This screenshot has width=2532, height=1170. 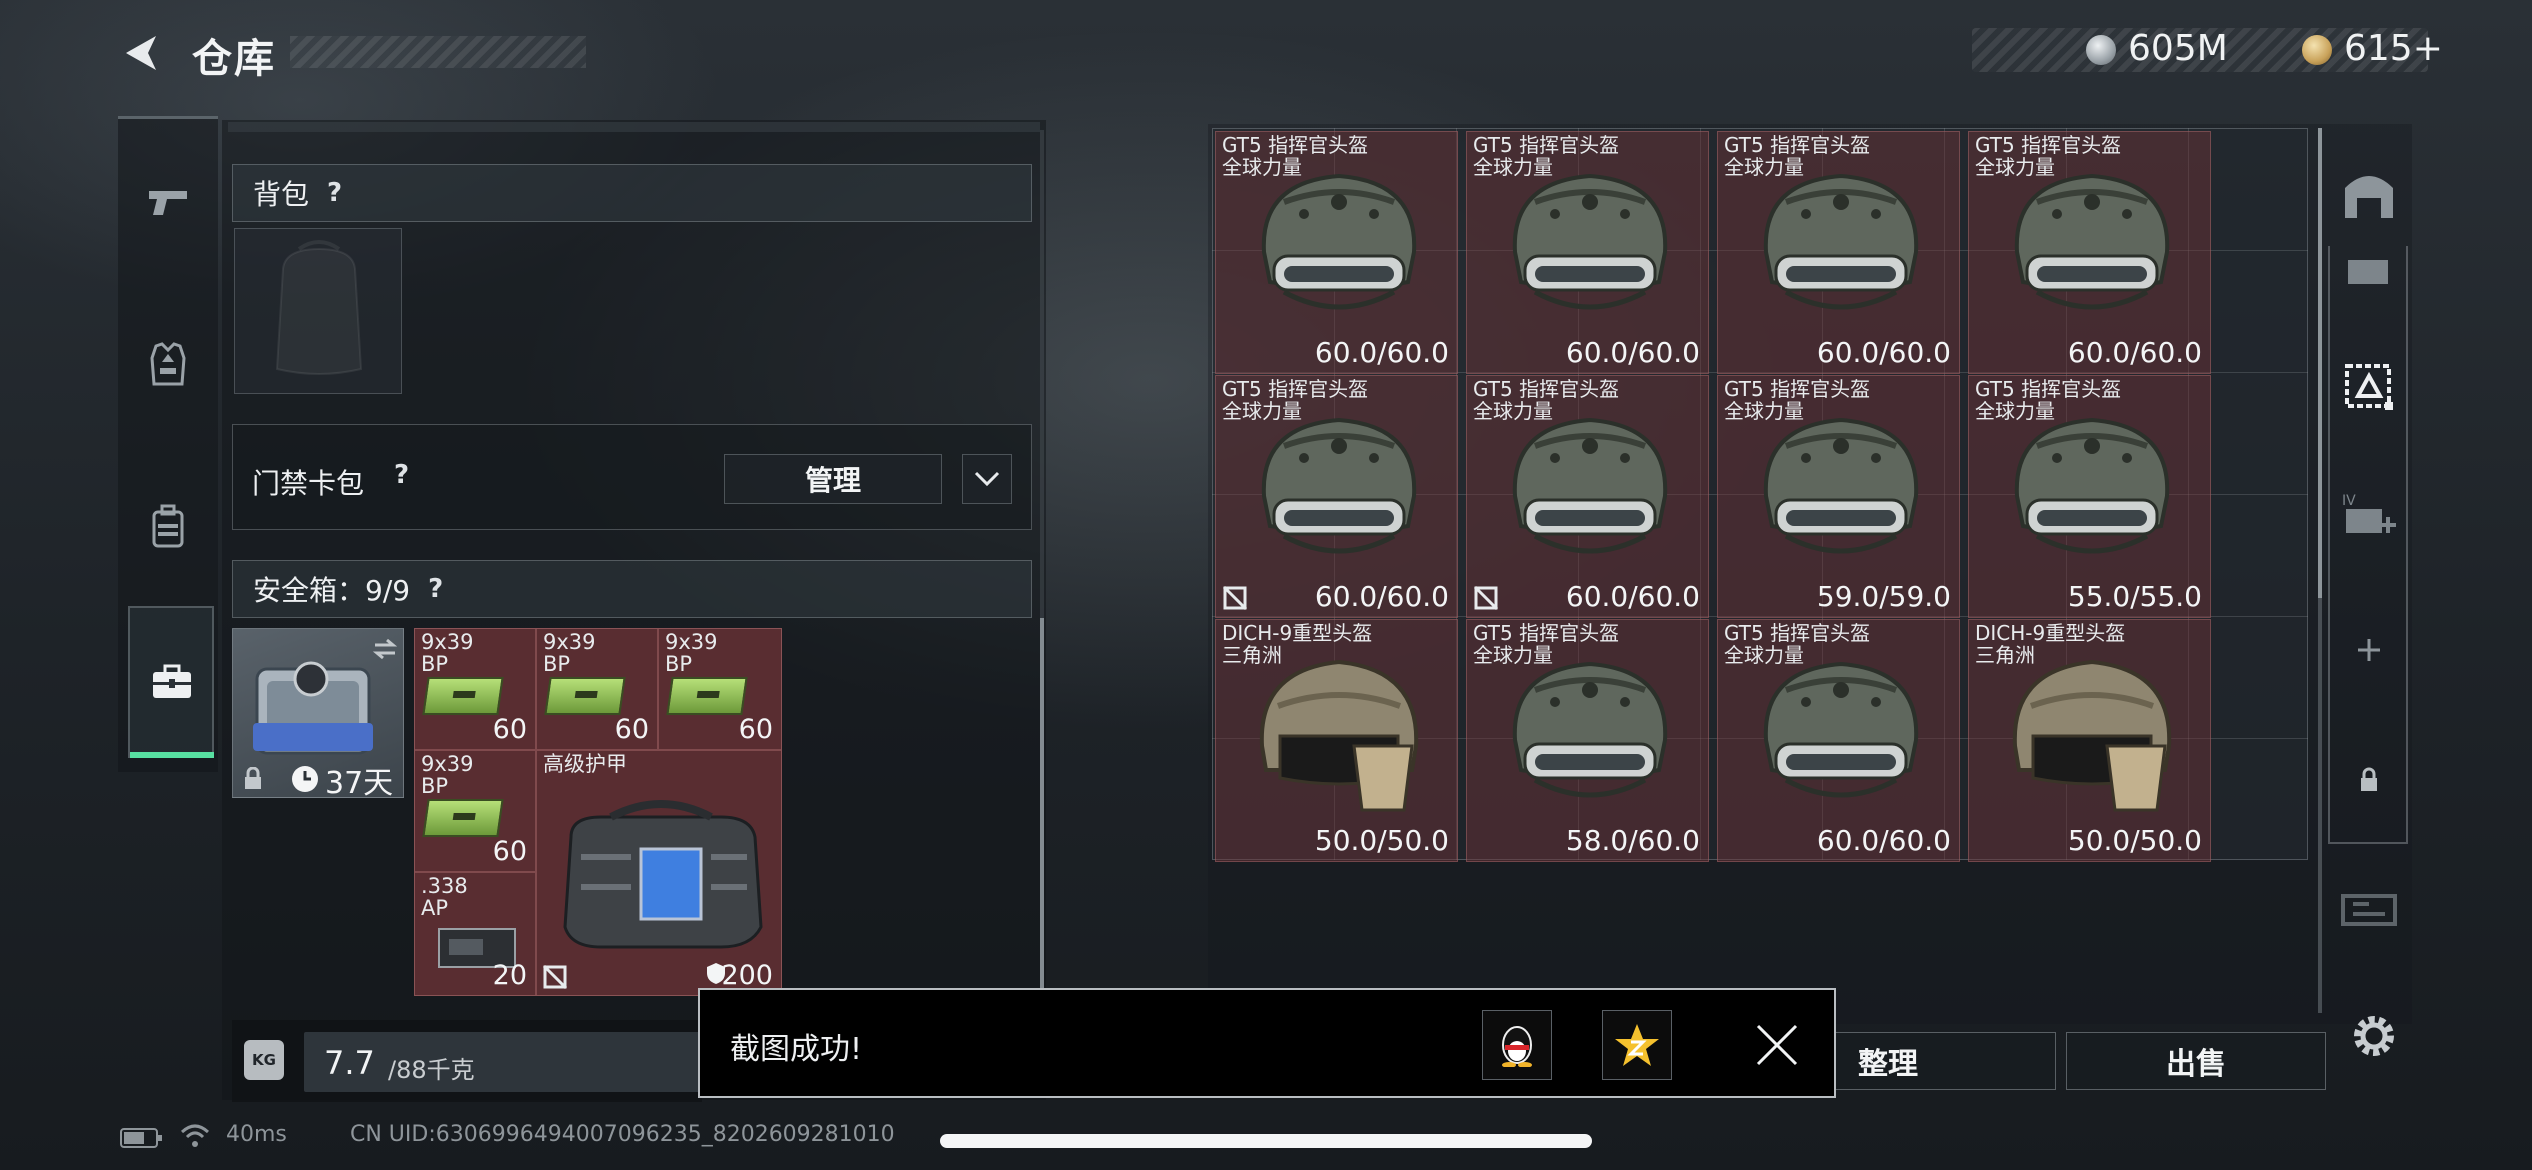 What do you see at coordinates (833, 479) in the screenshot?
I see `manage-button: 管理` at bounding box center [833, 479].